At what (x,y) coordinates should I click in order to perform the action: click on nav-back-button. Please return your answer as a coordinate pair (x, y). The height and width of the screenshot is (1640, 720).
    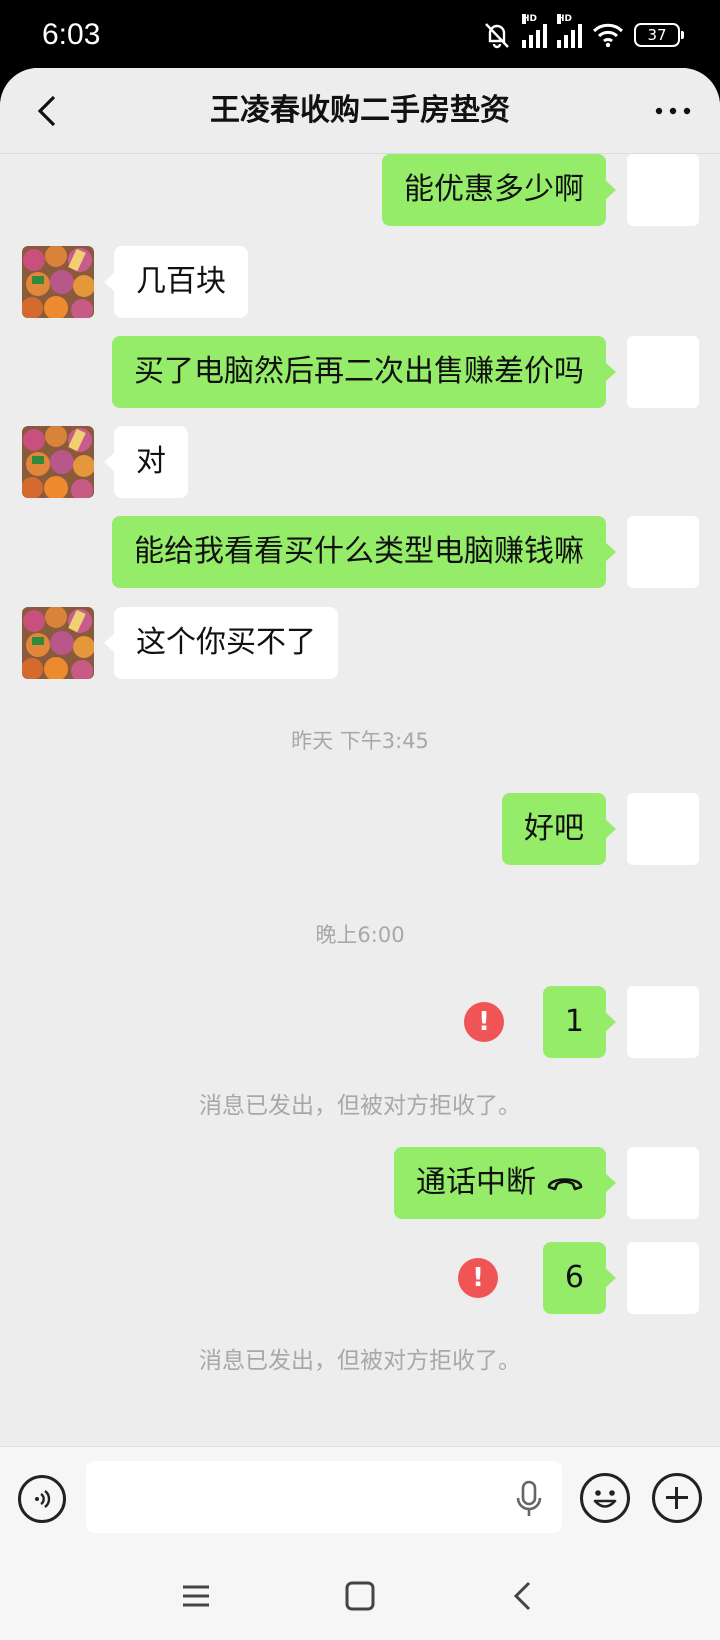
    Looking at the image, I should click on (522, 1596).